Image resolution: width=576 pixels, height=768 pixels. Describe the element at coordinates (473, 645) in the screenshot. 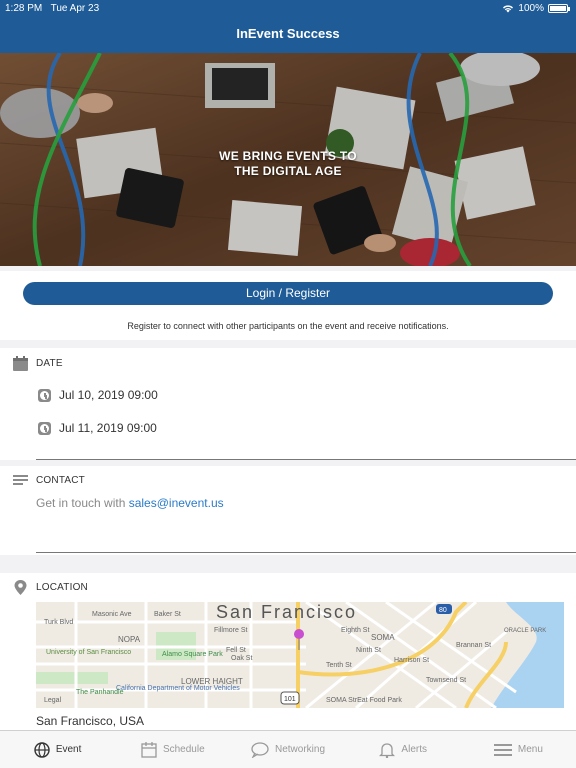

I see `map-label: Brannan St` at that location.